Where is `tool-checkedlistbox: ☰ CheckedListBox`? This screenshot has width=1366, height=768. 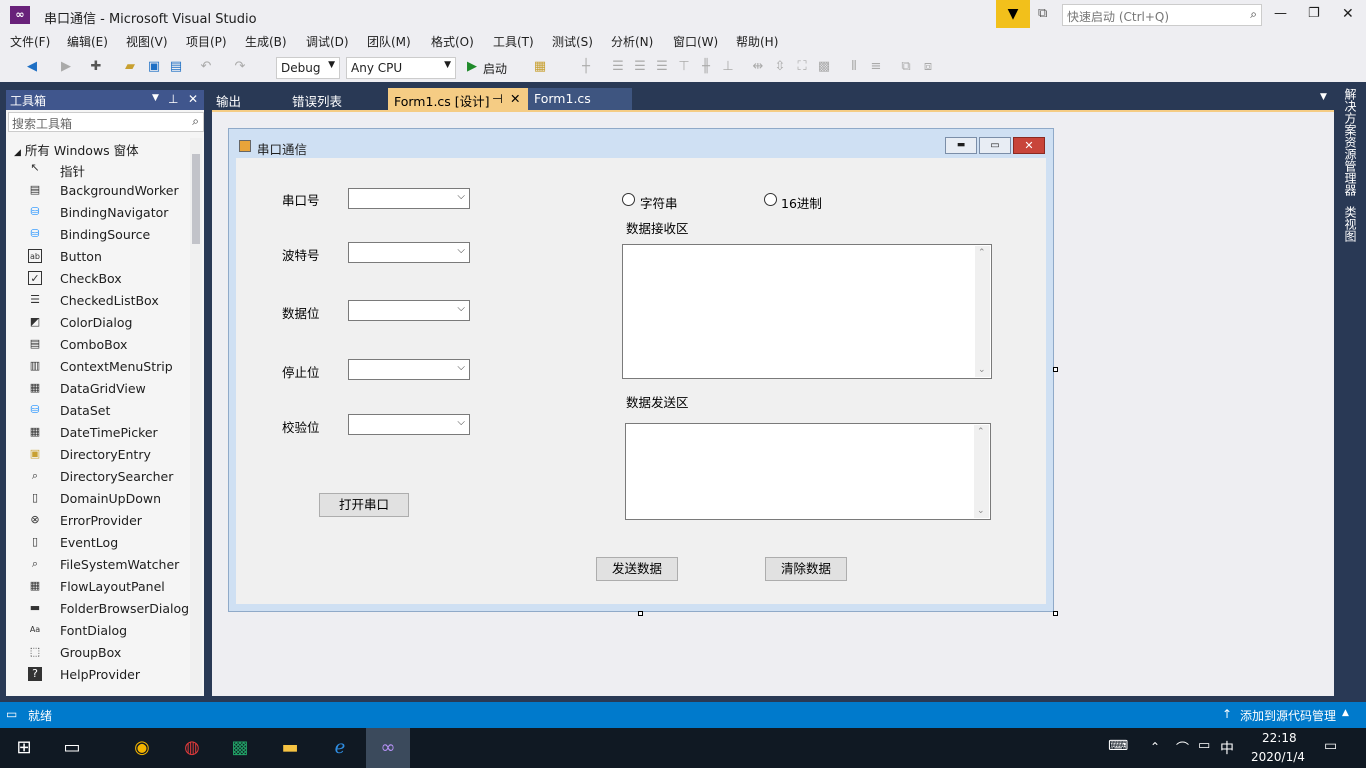
tool-checkedlistbox: ☰ CheckedListBox is located at coordinates (96, 301).